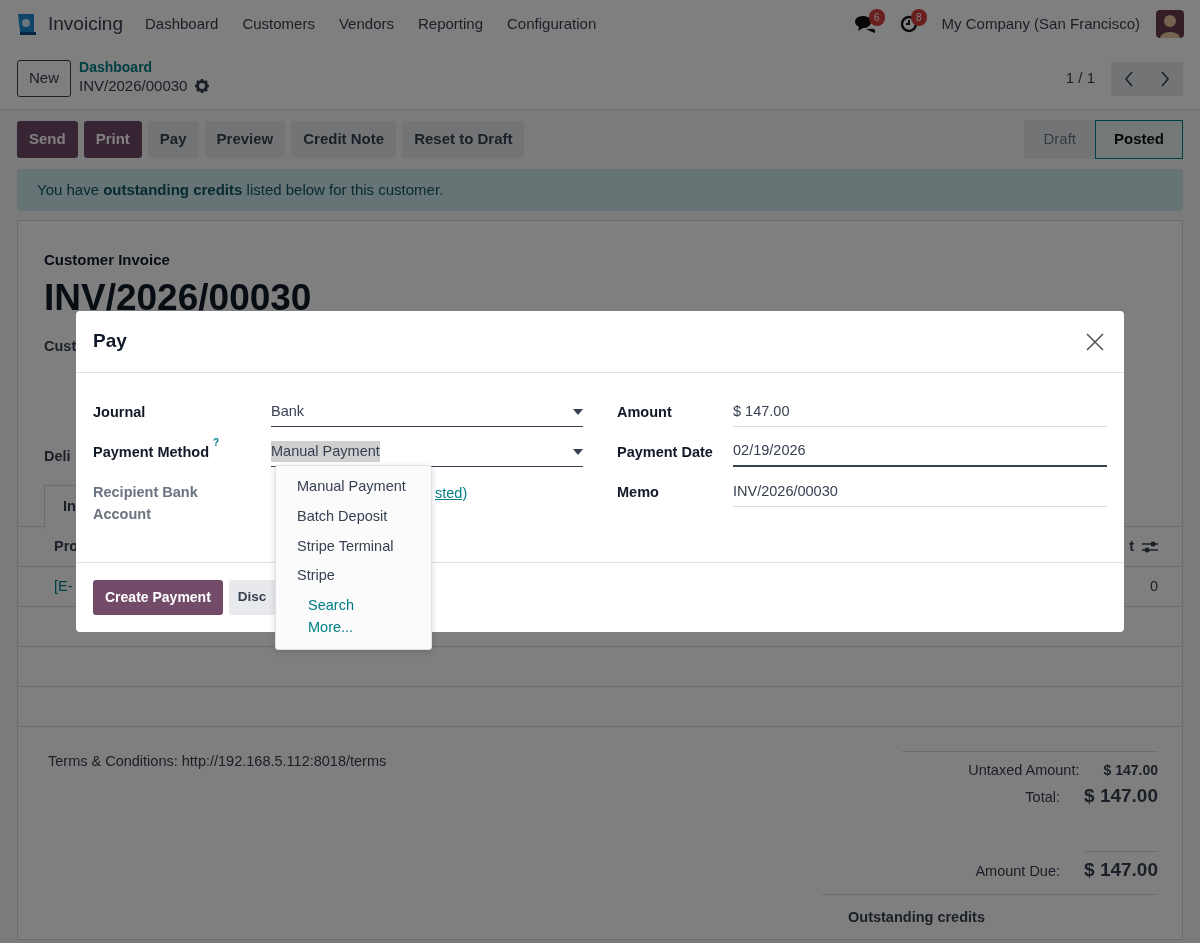 The width and height of the screenshot is (1200, 943). What do you see at coordinates (665, 452) in the screenshot?
I see `field-label: Payment Date` at bounding box center [665, 452].